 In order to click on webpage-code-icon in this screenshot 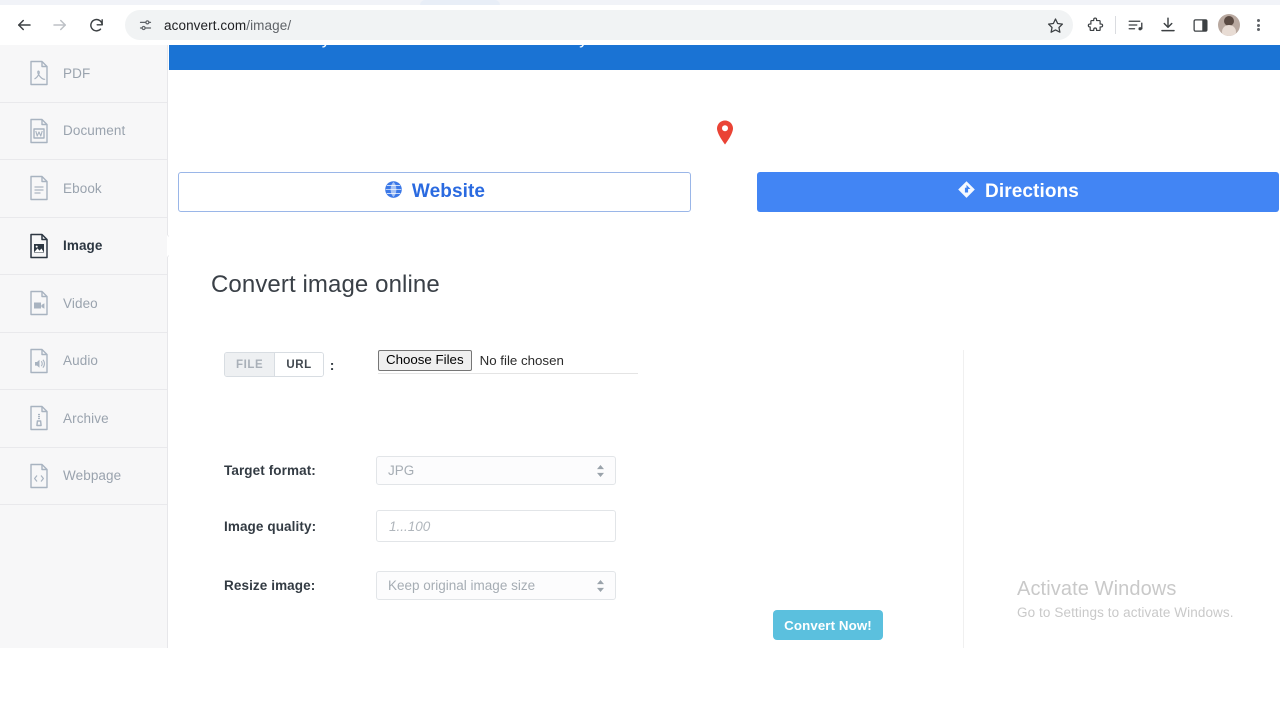, I will do `click(39, 476)`.